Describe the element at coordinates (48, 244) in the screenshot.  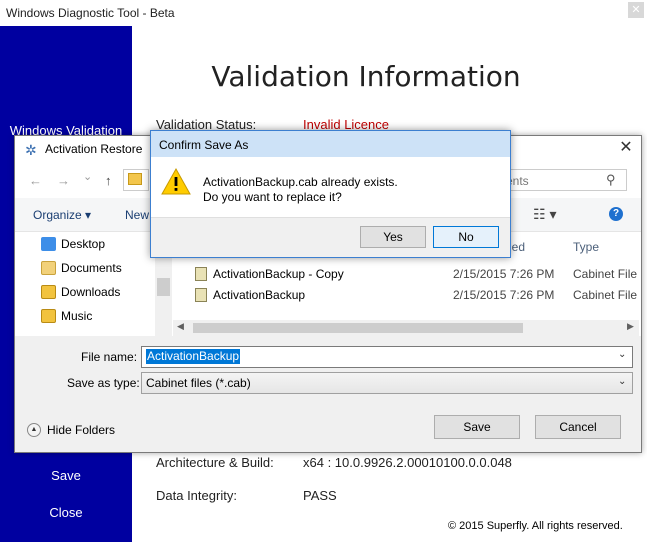
I see `desktop-folder-icon` at that location.